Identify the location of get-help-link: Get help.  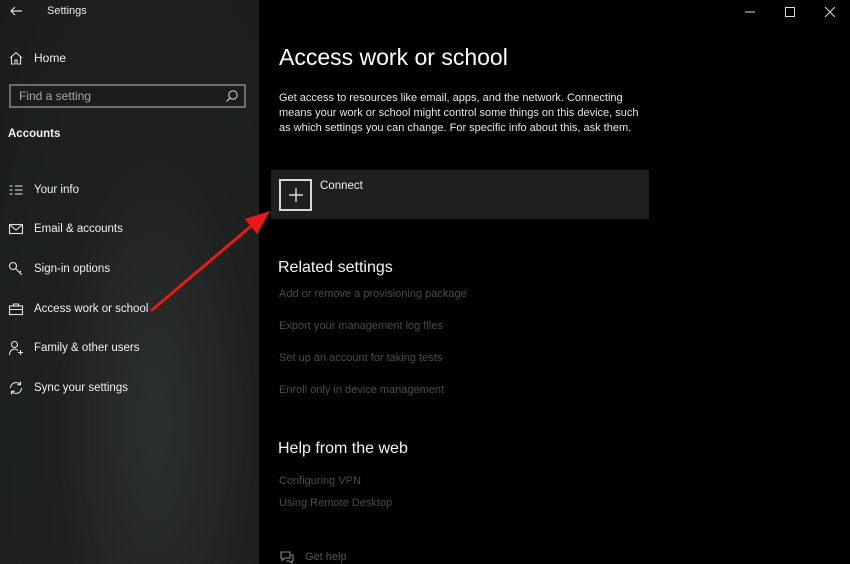
(313, 556).